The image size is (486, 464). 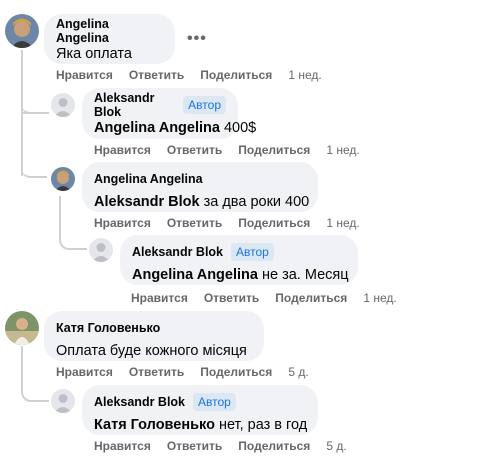 I want to click on comment-bubble: Angelina Angelina Яка оплата, so click(x=109, y=39).